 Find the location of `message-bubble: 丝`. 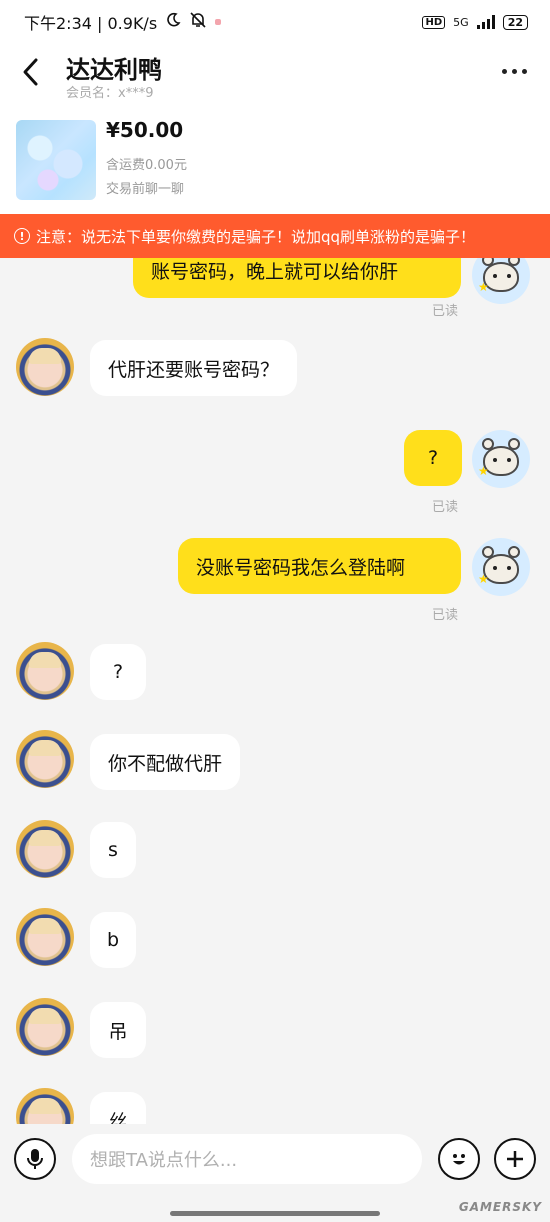

message-bubble: 丝 is located at coordinates (118, 1108).